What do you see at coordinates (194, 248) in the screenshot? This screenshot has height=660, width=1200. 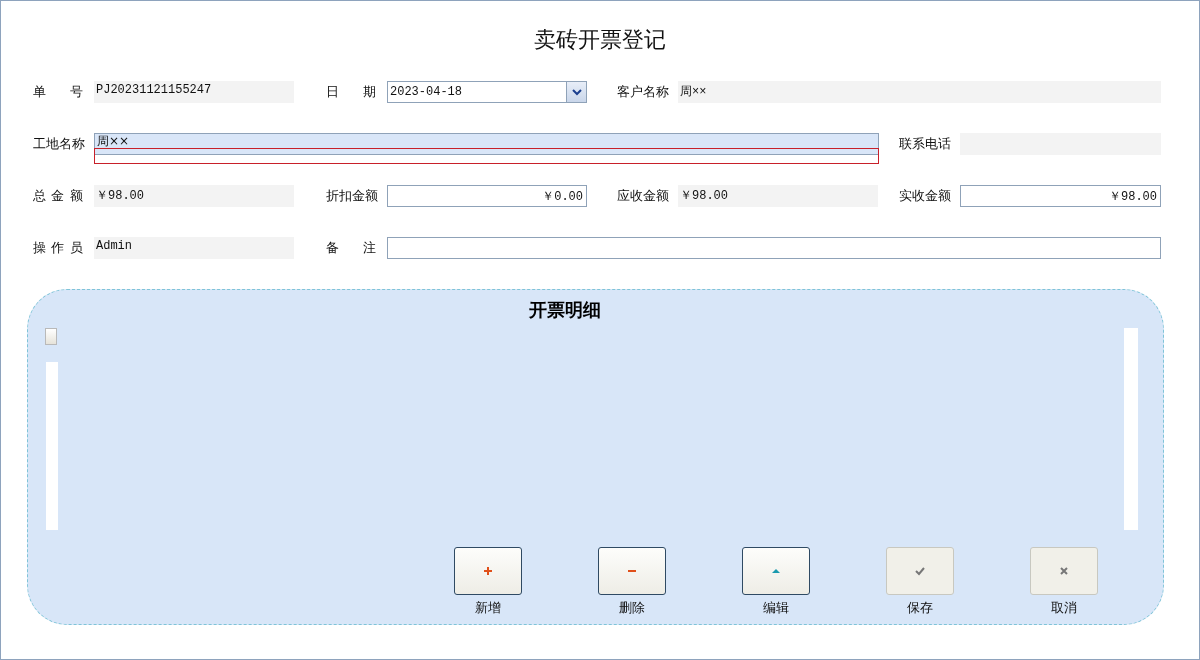 I see `readonly-field: Admin` at bounding box center [194, 248].